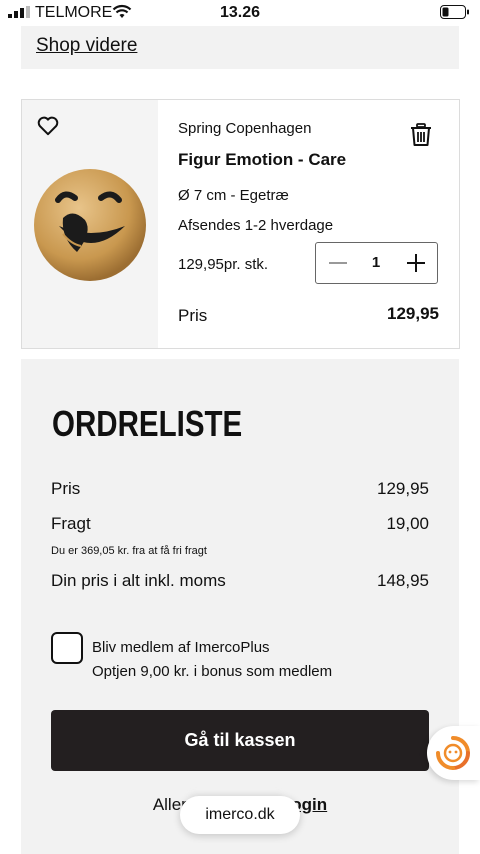  Describe the element at coordinates (48, 126) in the screenshot. I see `heart-icon` at that location.